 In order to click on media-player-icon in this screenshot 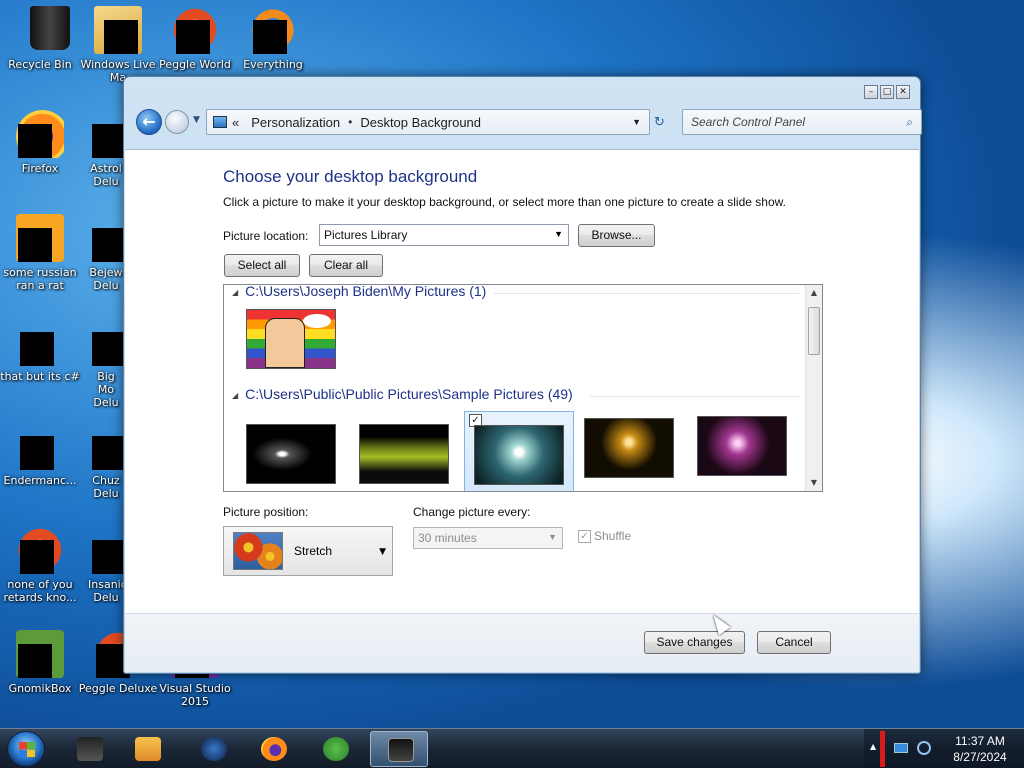, I will do `click(148, 749)`.